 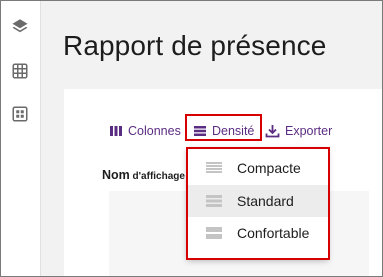 What do you see at coordinates (272, 131) in the screenshot?
I see `download-icon` at bounding box center [272, 131].